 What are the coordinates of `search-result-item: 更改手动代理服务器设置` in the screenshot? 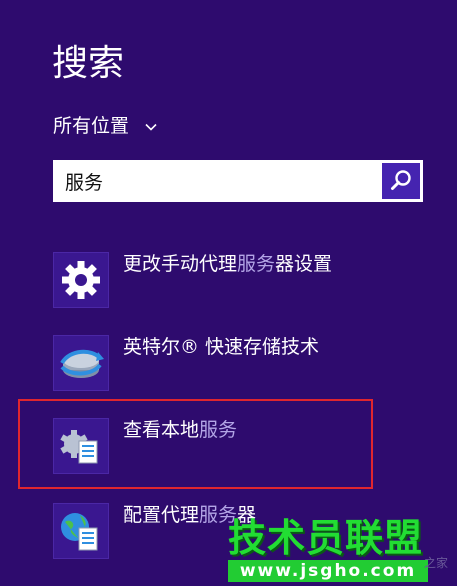 It's located at (233, 280).